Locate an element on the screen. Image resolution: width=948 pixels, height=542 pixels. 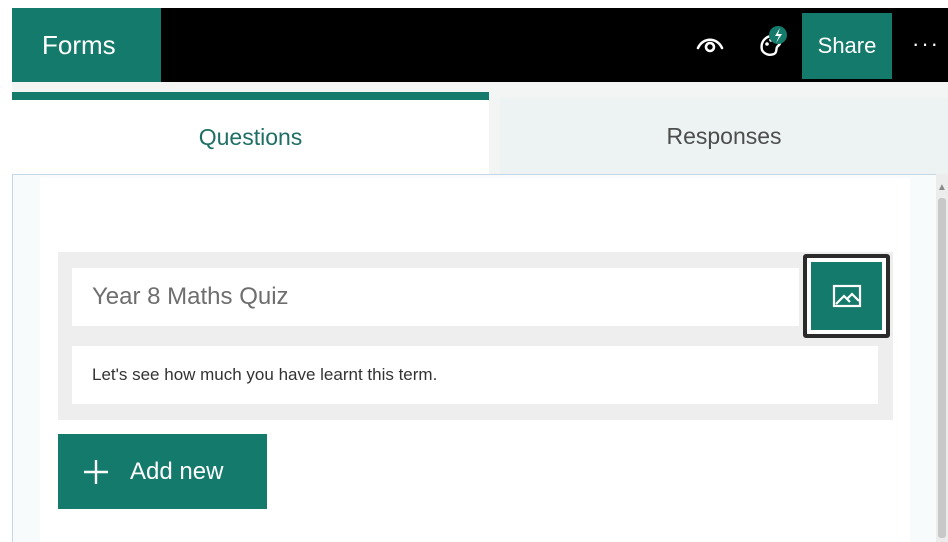
form-title-field: Year 8 Maths Quiz is located at coordinates (435, 297).